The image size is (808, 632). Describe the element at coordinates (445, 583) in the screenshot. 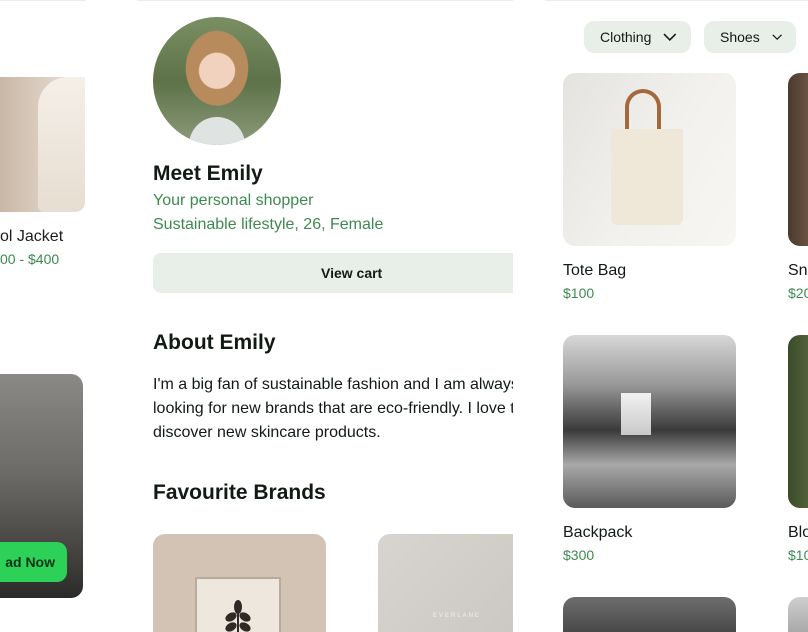

I see `brand-card: EVERLANE` at that location.